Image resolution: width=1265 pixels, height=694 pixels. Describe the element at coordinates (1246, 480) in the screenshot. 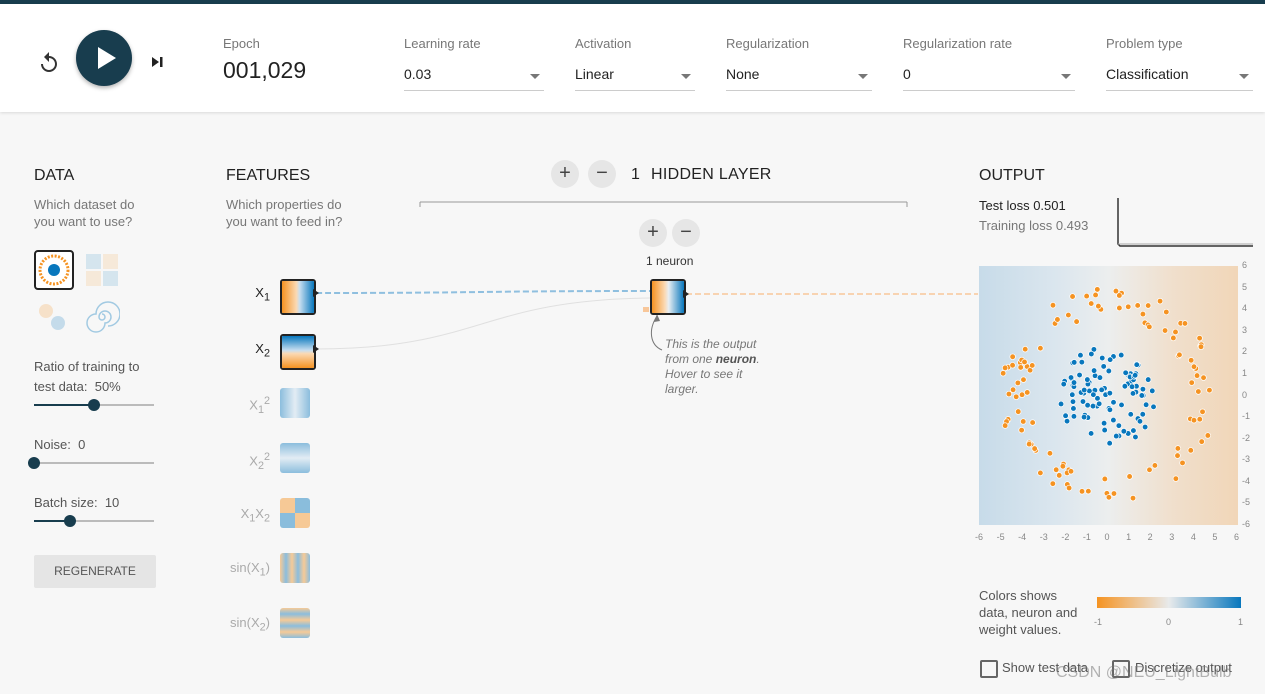

I see `y-tick-label: -4` at that location.